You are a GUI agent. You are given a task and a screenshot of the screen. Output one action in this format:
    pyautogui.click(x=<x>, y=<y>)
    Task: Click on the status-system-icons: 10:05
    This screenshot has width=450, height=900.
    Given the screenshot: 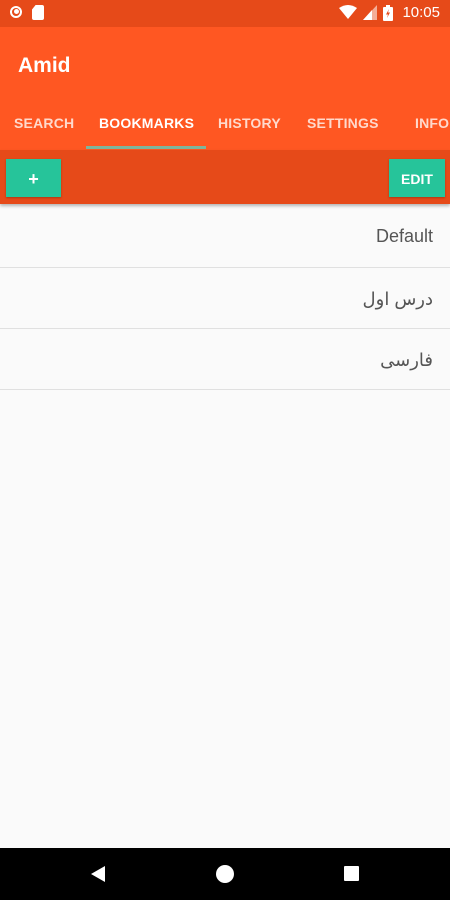 What is the action you would take?
    pyautogui.click(x=389, y=12)
    